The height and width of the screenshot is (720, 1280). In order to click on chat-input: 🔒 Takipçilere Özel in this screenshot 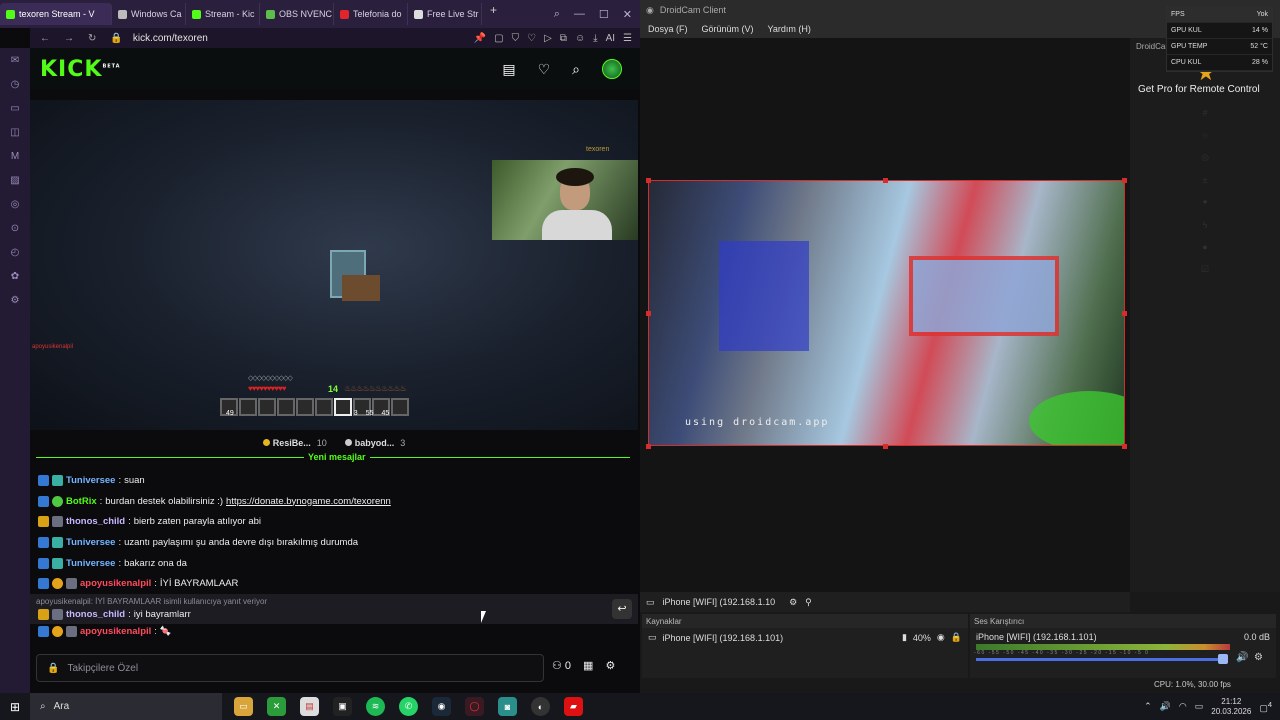, I will do `click(290, 668)`.